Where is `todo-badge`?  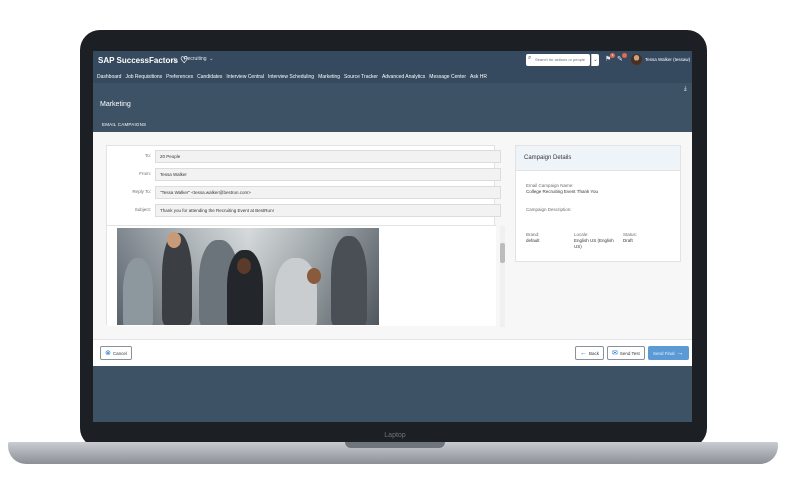 todo-badge is located at coordinates (624, 55).